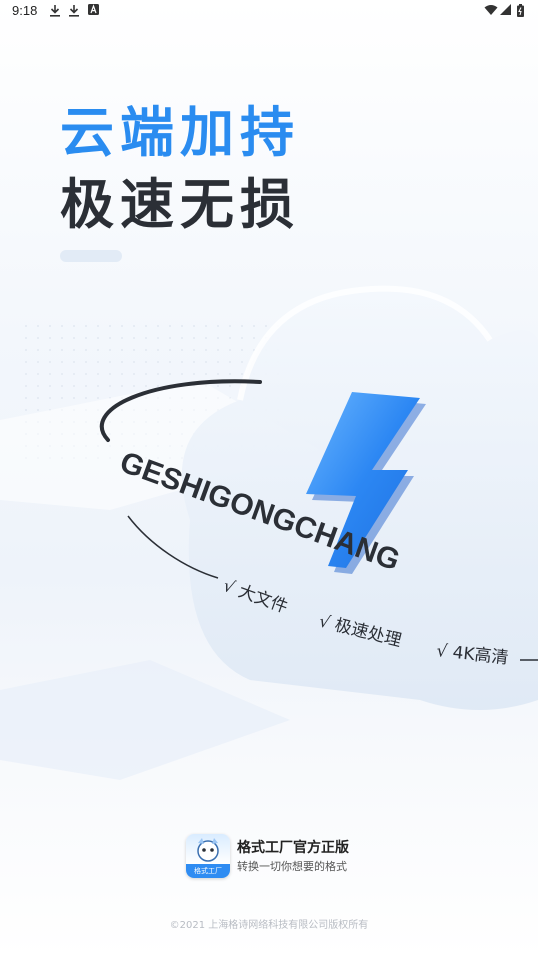 Image resolution: width=538 pixels, height=958 pixels. What do you see at coordinates (269, 12) in the screenshot?
I see `status-bar: 9:18` at bounding box center [269, 12].